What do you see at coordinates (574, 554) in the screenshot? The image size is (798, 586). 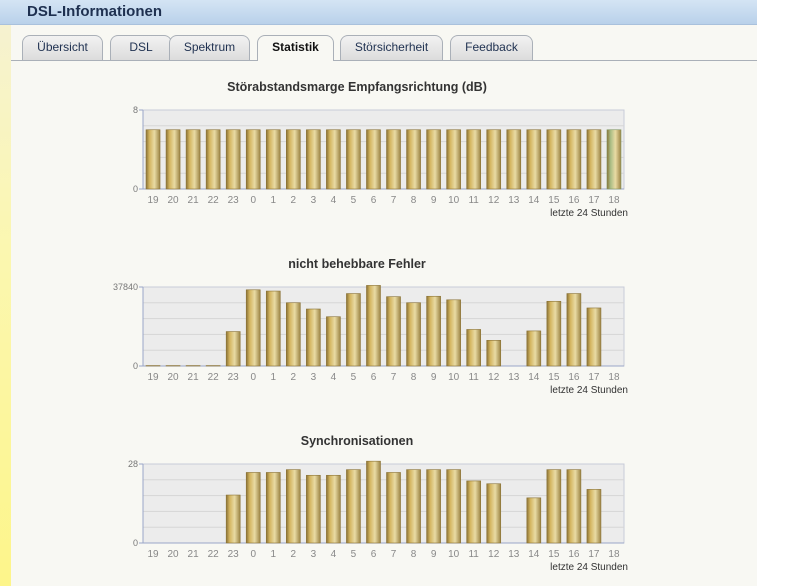 I see `x-tick-label: 16` at bounding box center [574, 554].